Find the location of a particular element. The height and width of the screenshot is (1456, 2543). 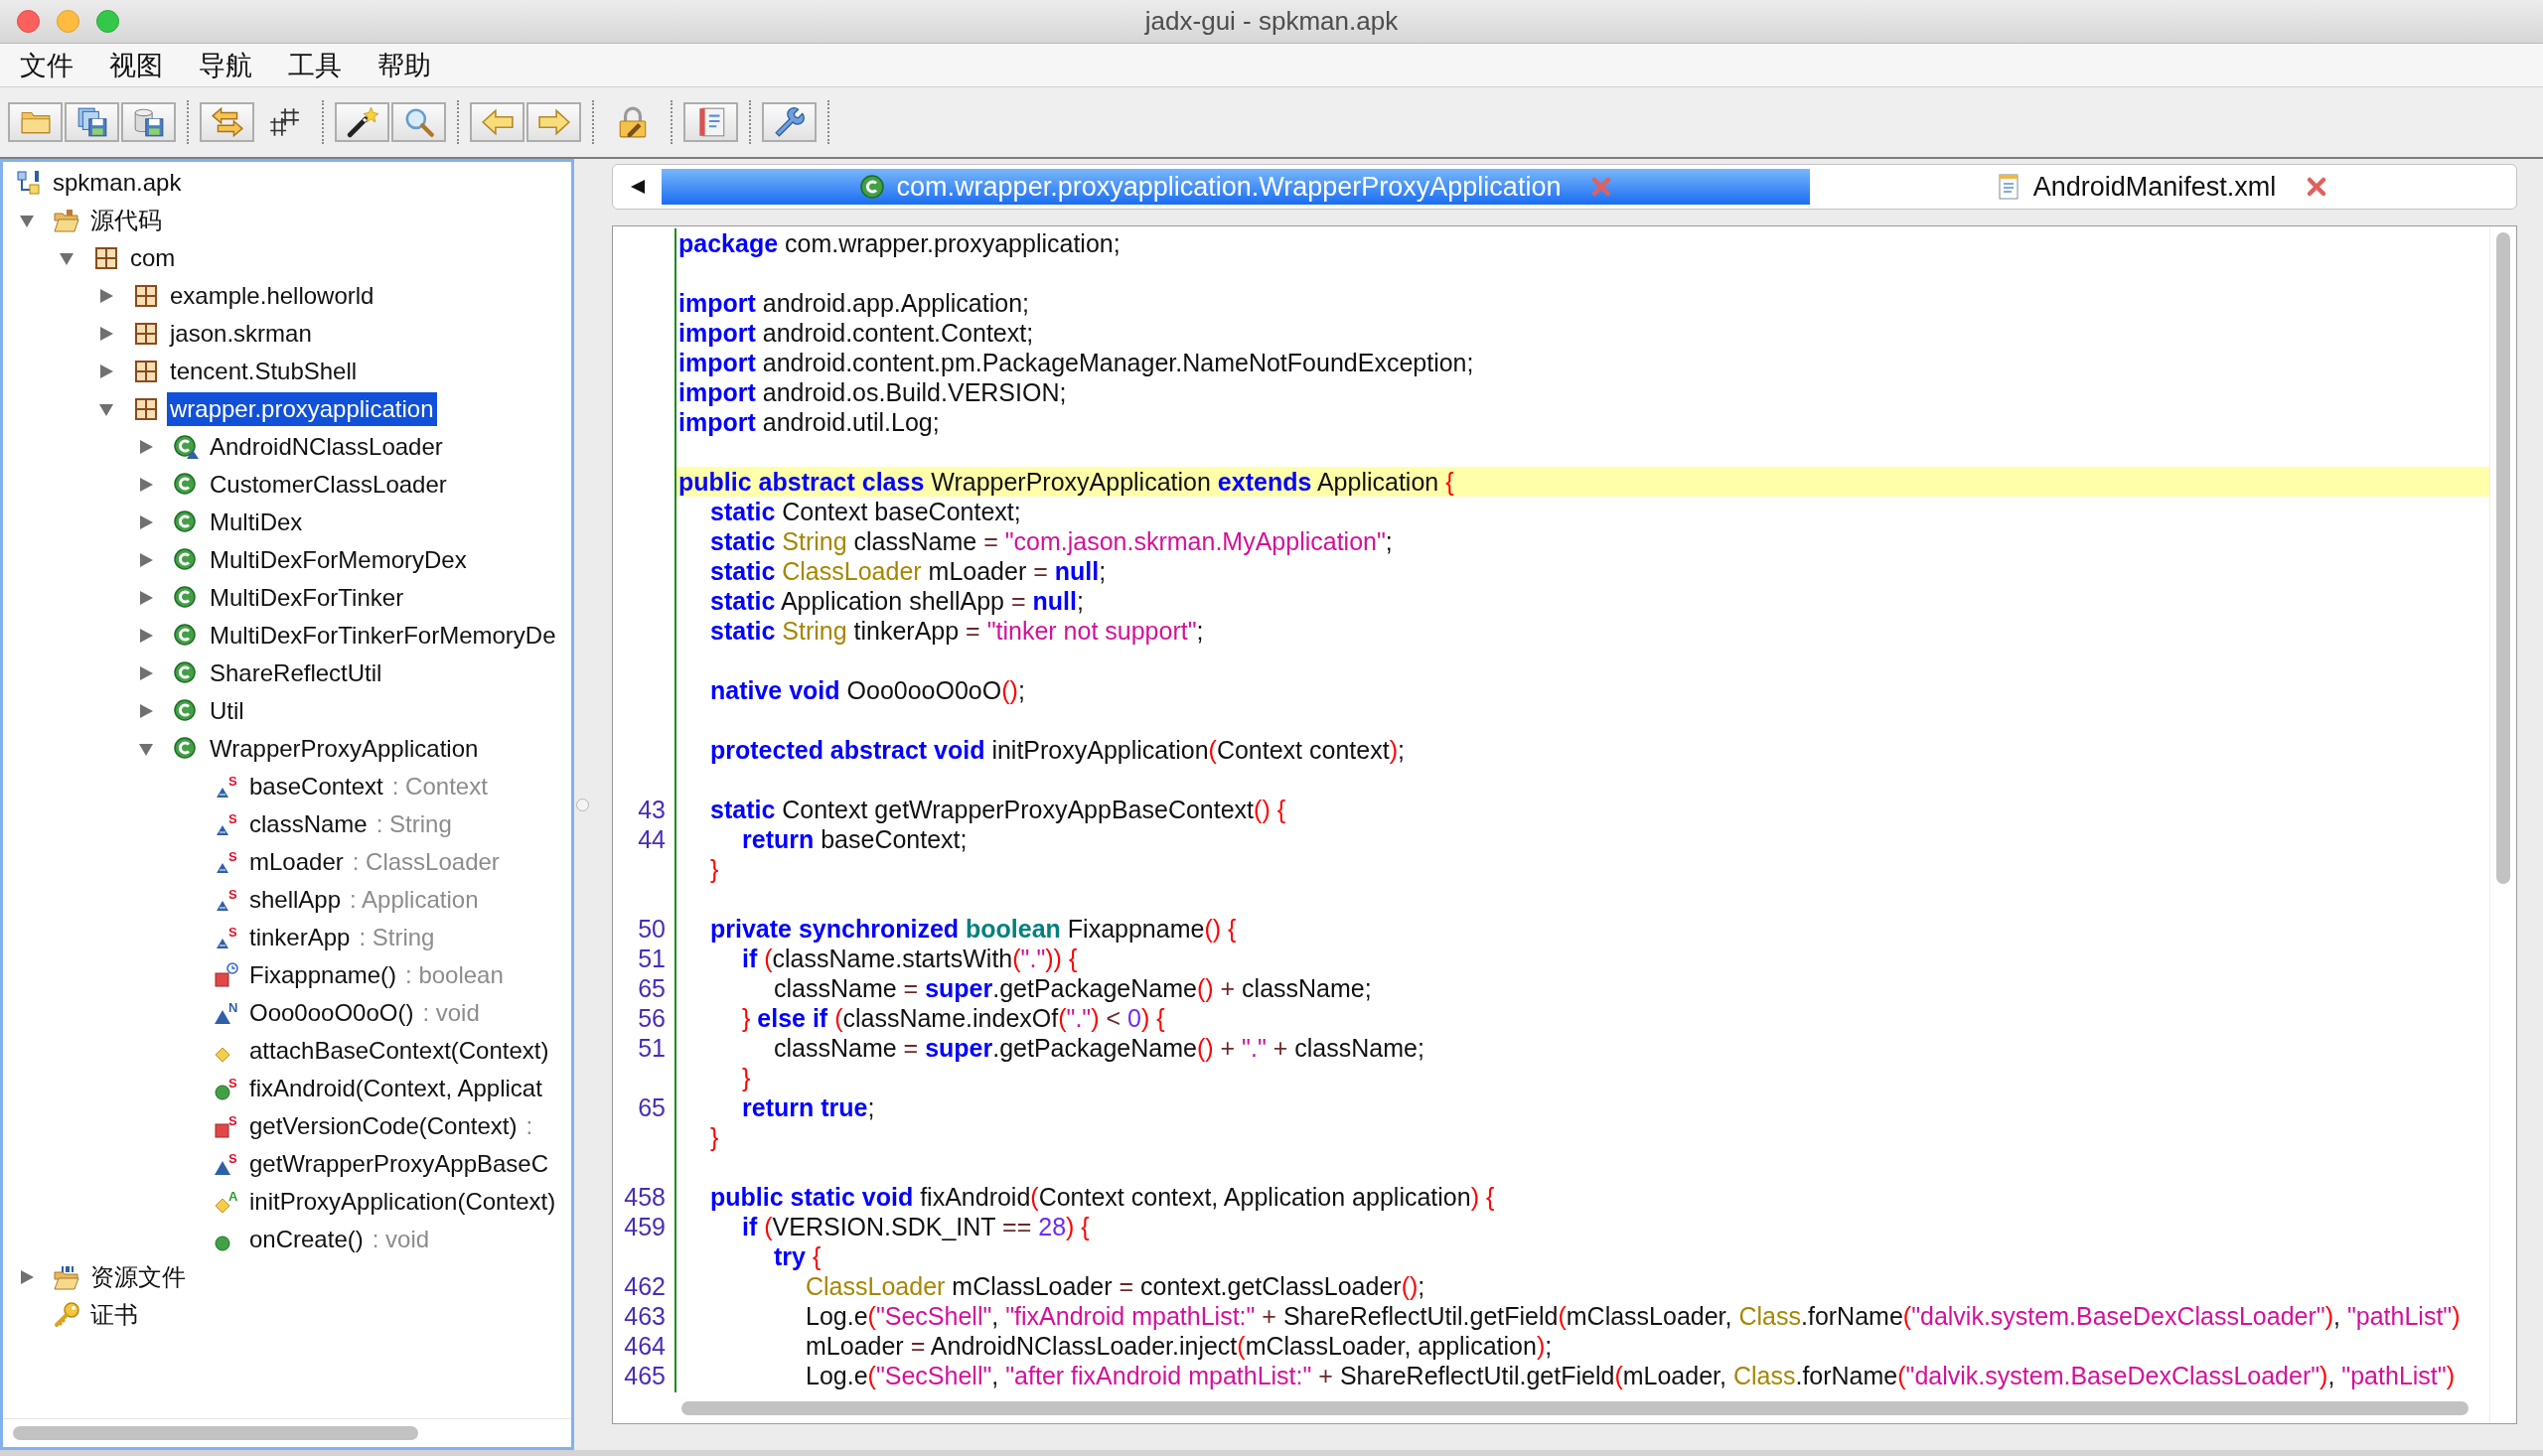

tree-item: ShareReflectUtil is located at coordinates (296, 673).